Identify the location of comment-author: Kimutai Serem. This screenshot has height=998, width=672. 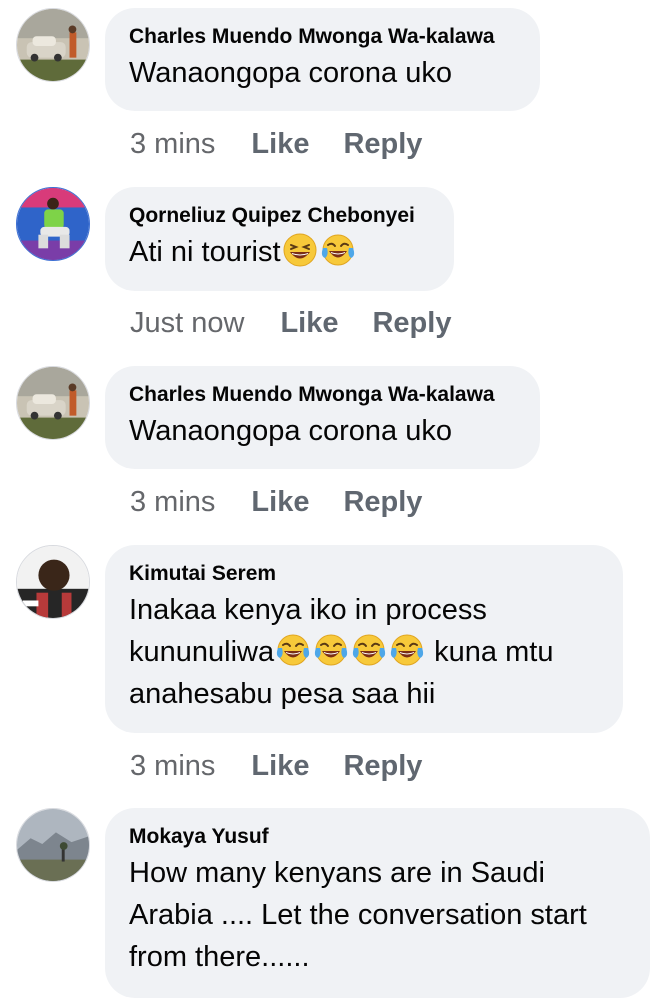
(363, 574).